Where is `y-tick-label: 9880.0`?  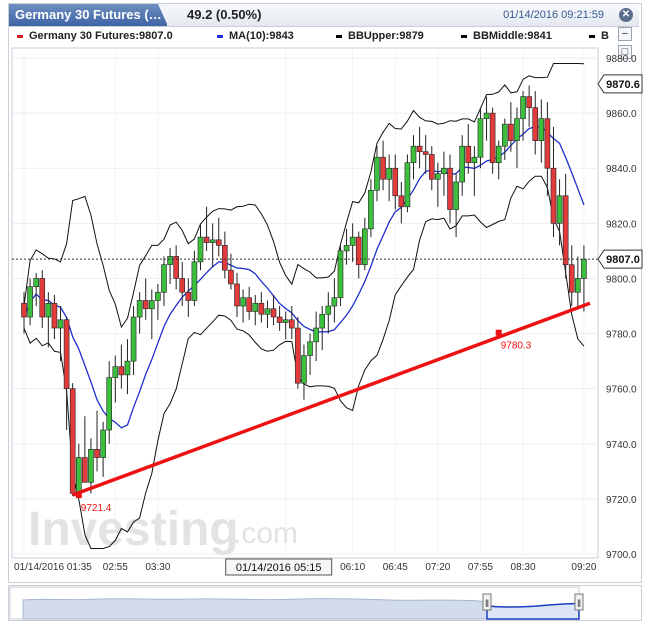
y-tick-label: 9880.0 is located at coordinates (621, 59).